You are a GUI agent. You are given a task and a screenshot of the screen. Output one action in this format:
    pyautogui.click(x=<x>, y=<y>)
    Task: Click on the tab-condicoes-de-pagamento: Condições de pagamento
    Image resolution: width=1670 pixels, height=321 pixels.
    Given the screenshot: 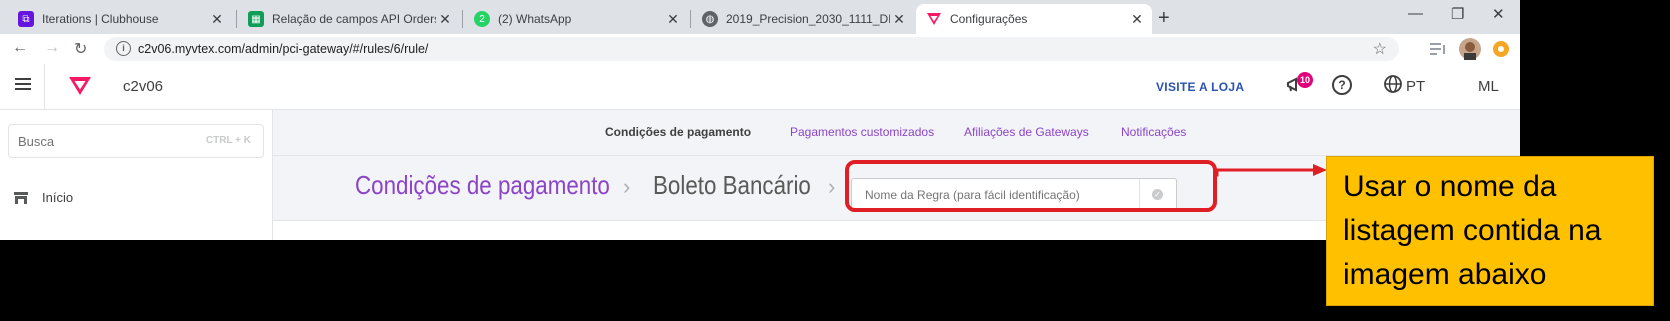 What is the action you would take?
    pyautogui.click(x=678, y=132)
    